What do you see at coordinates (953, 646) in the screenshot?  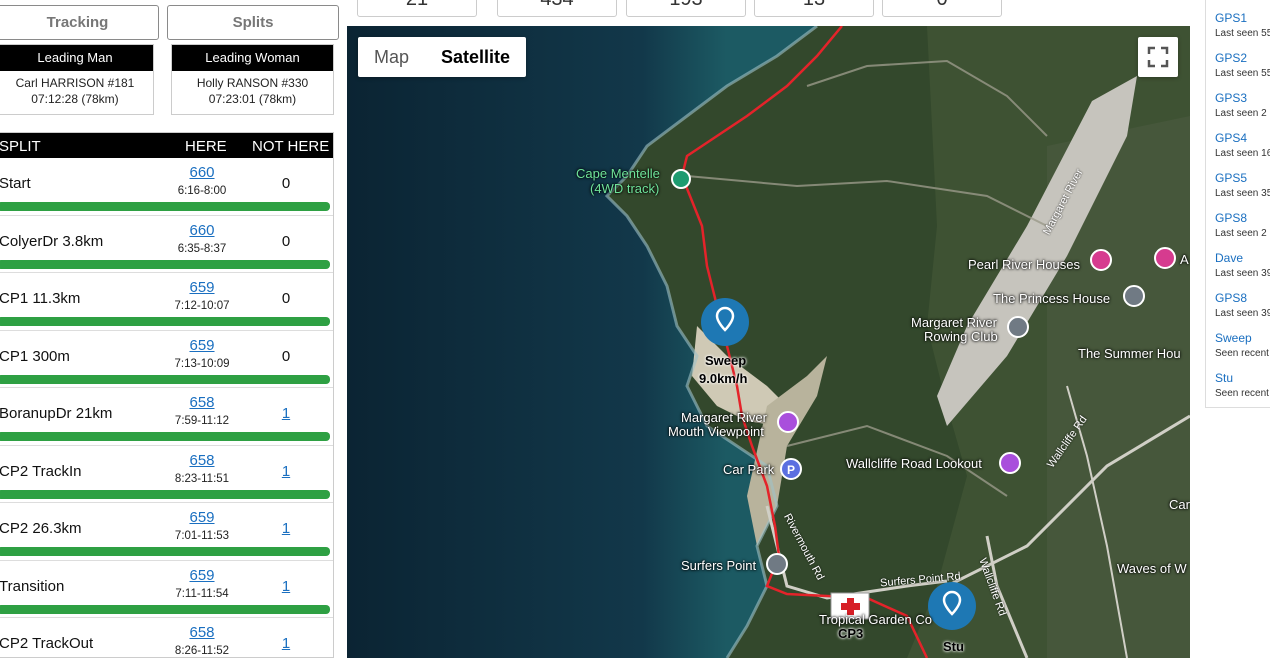 I see `label-stu: Stu` at bounding box center [953, 646].